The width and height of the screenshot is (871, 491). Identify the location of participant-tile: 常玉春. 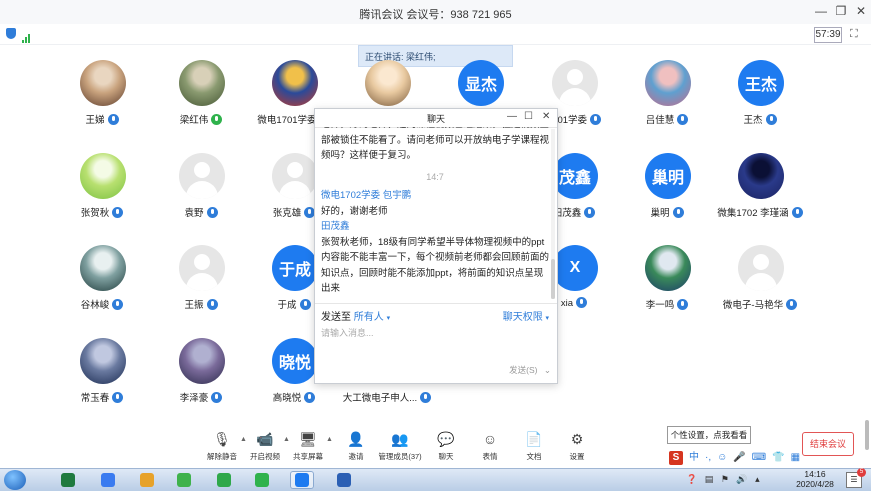
(102, 378).